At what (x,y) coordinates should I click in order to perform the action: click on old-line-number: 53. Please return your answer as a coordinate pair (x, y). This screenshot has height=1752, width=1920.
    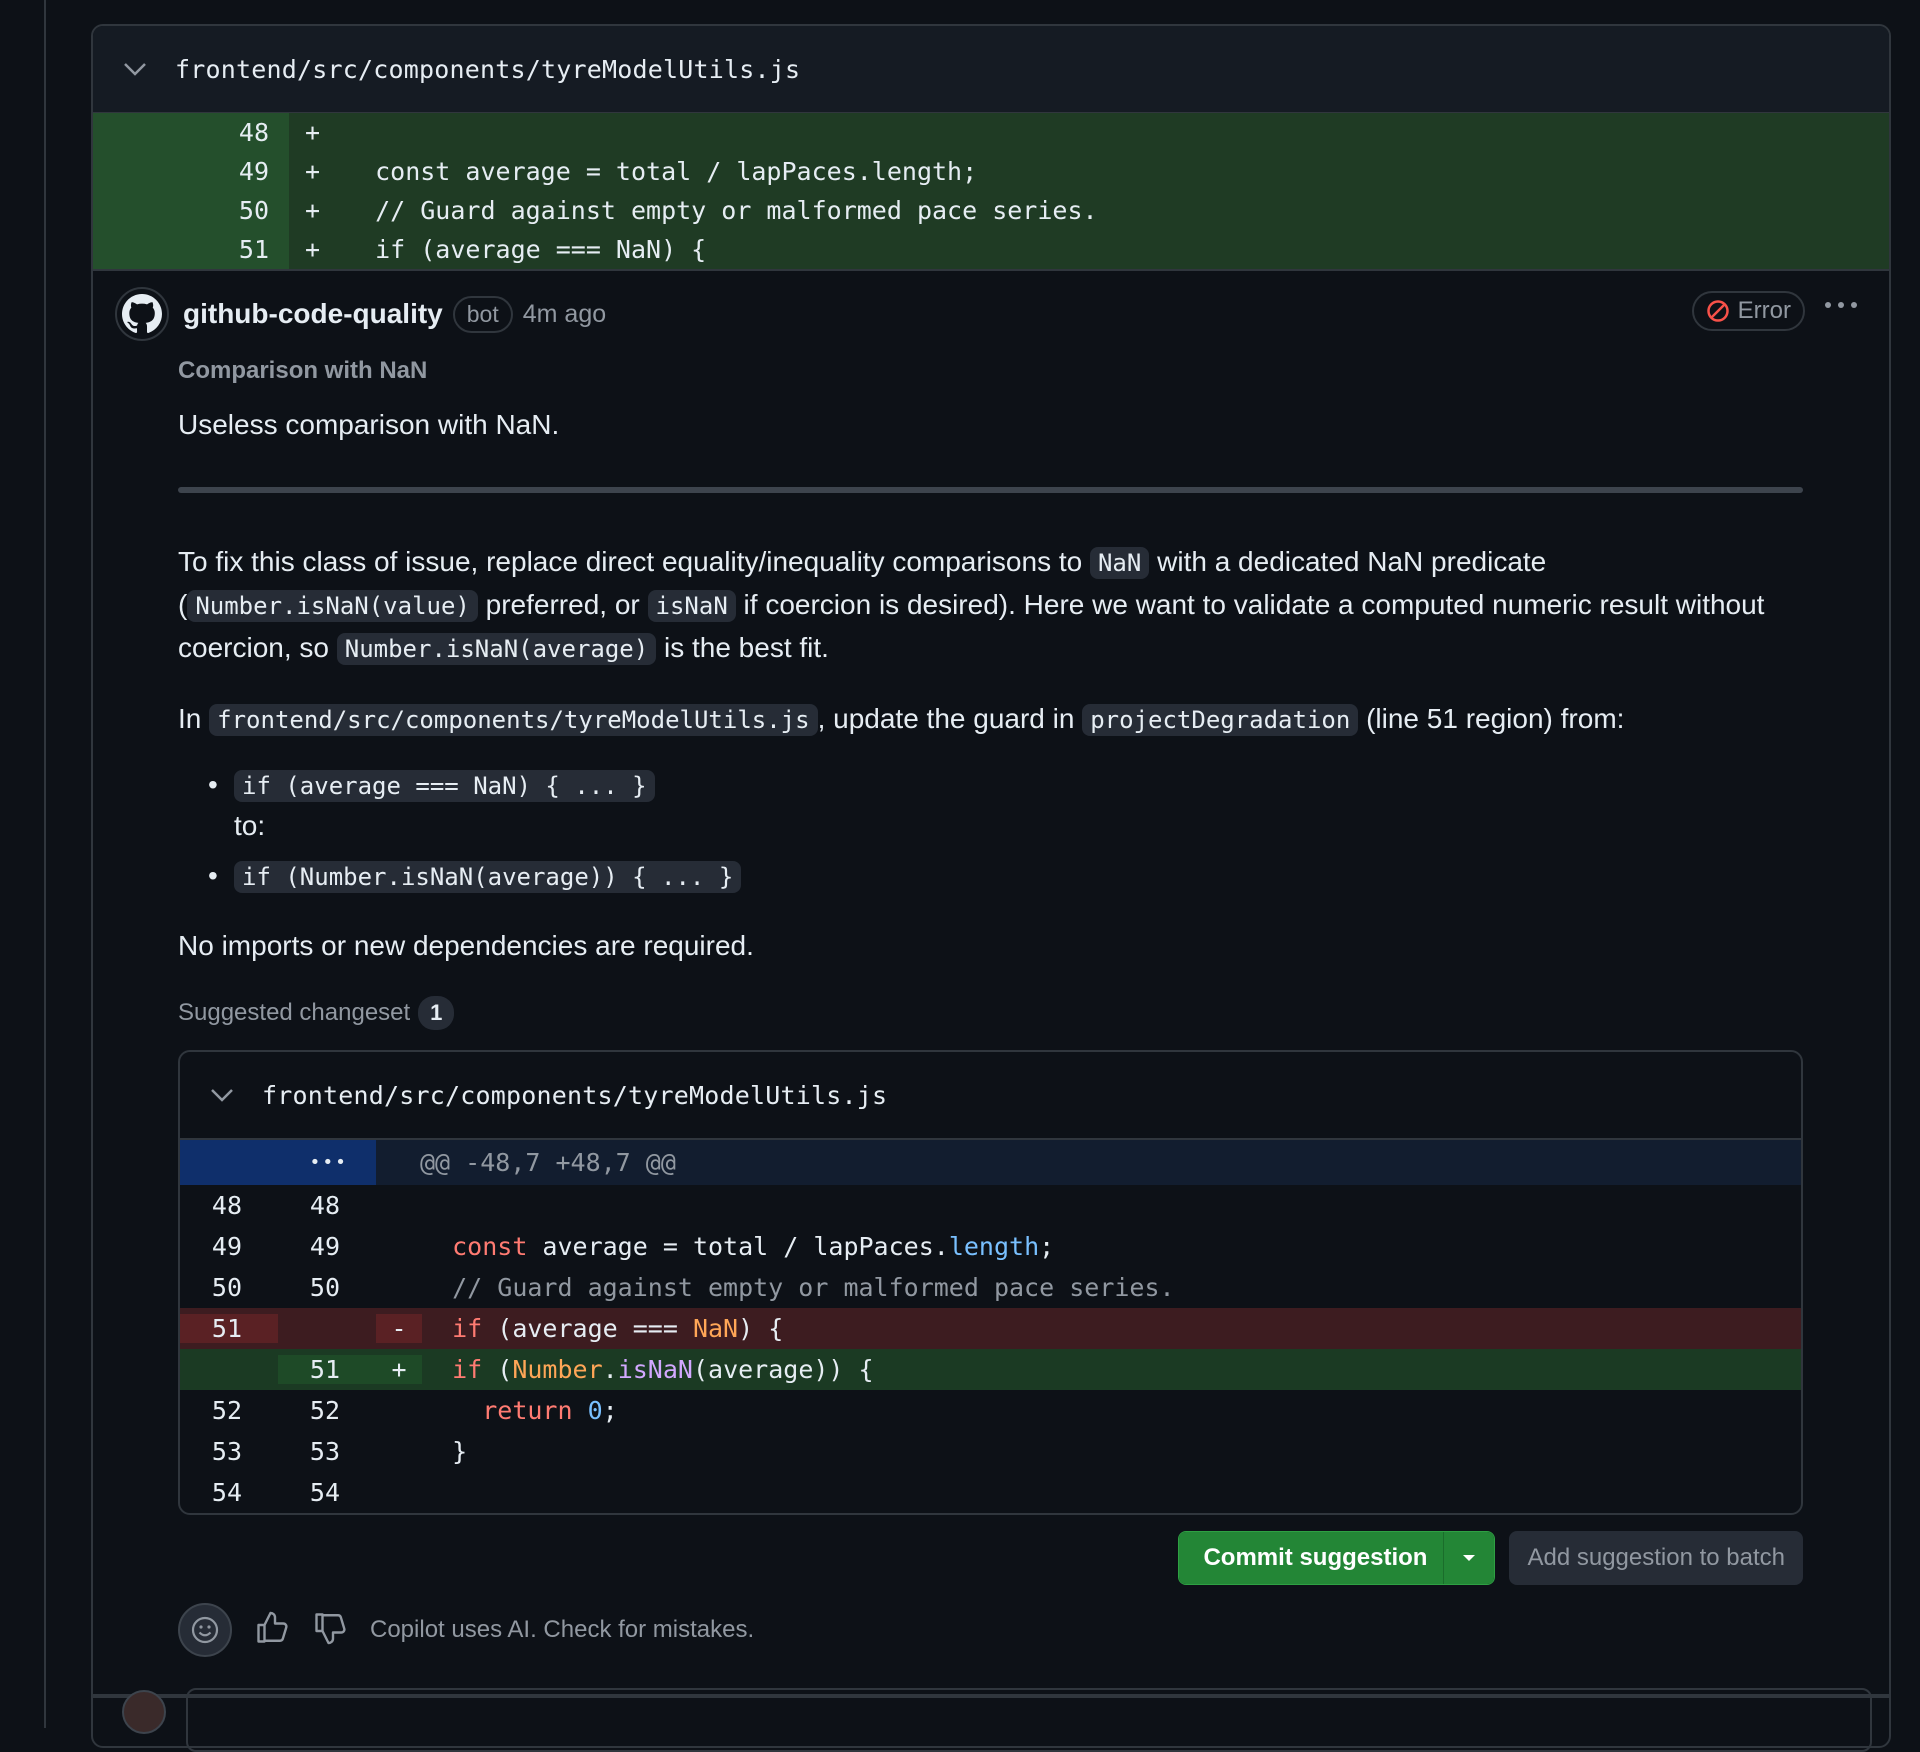
    Looking at the image, I should click on (229, 1451).